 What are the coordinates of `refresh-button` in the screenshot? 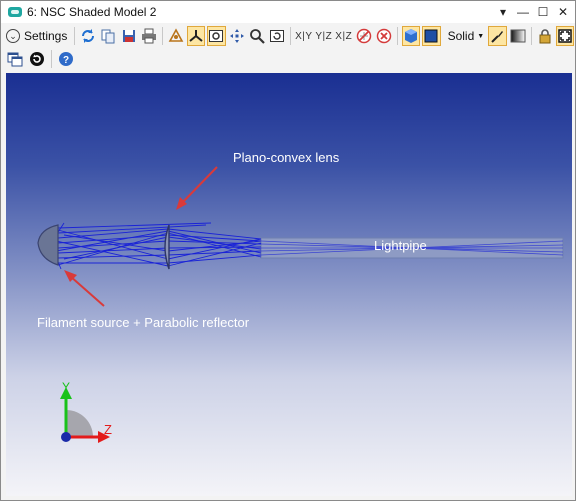 It's located at (88, 36).